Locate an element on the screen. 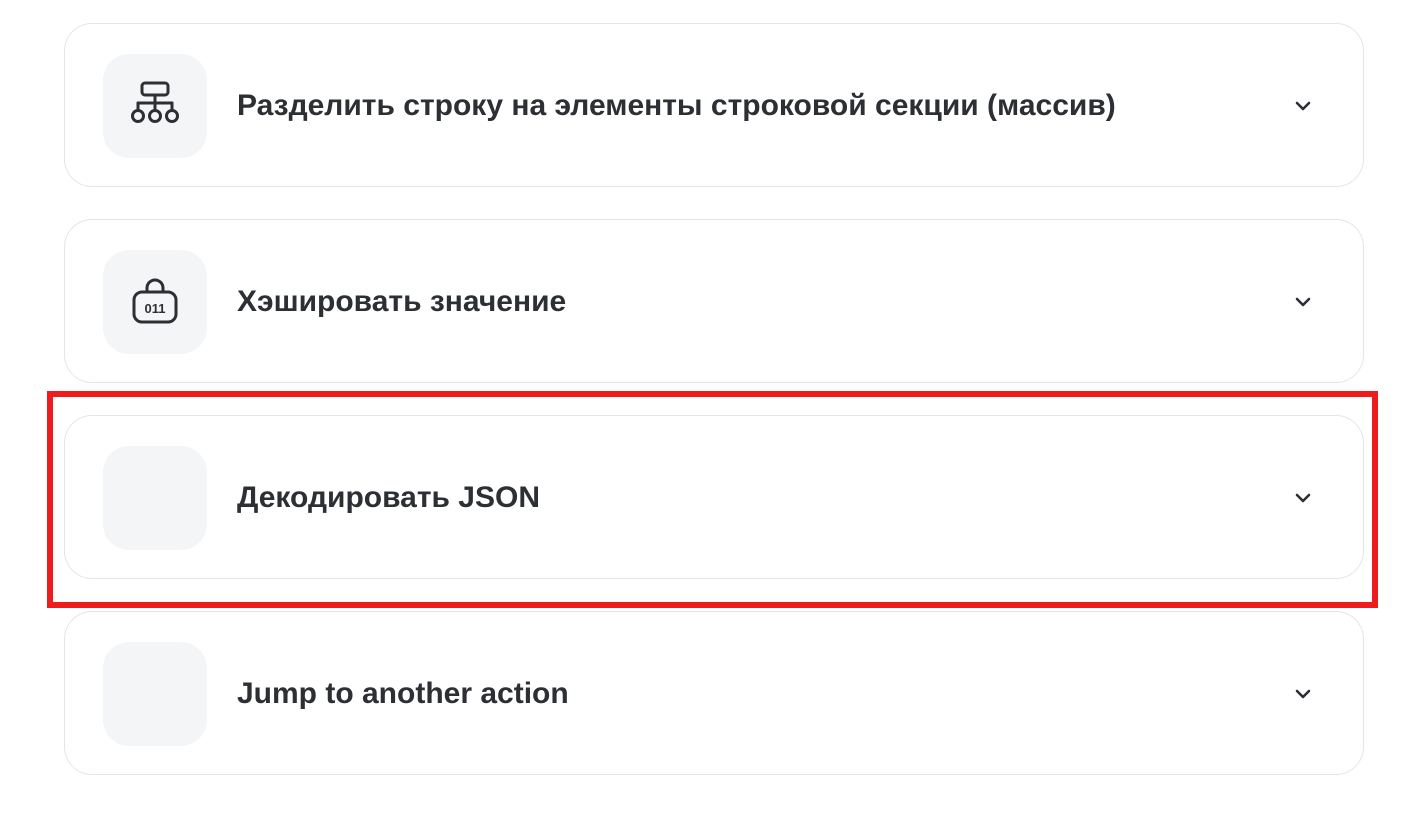  hash-bag-icon: 011 is located at coordinates (155, 302).